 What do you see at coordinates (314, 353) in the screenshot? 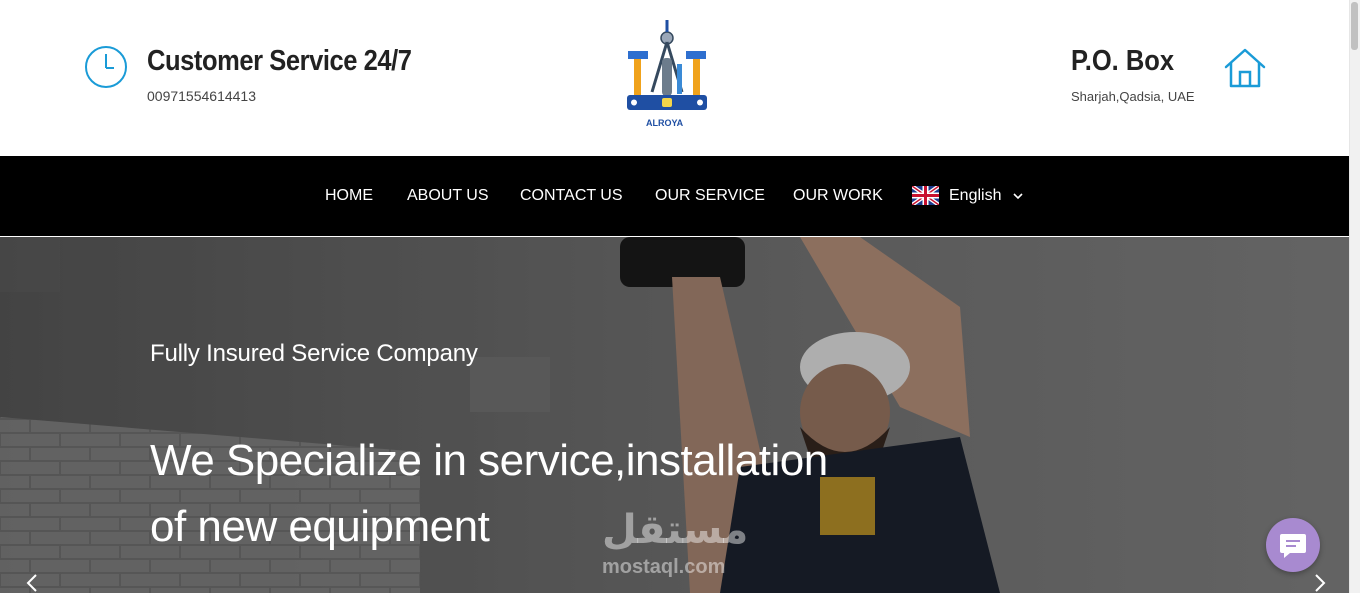
I see `hero-subtitle: Fully Insured Service Company` at bounding box center [314, 353].